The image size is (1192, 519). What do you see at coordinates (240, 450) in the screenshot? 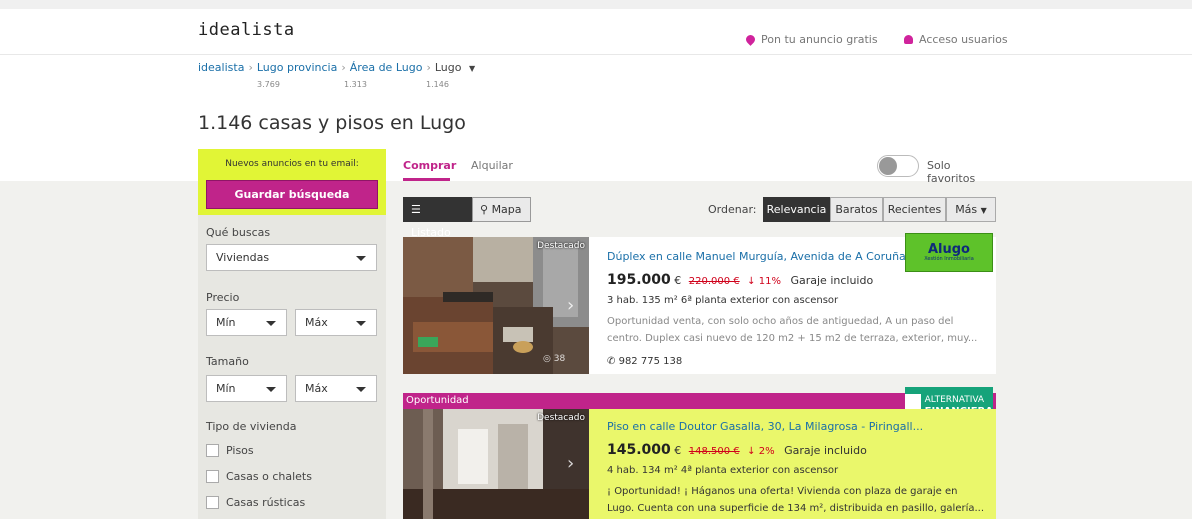
I see `checkbox-pisos-label: Pisos` at bounding box center [240, 450].